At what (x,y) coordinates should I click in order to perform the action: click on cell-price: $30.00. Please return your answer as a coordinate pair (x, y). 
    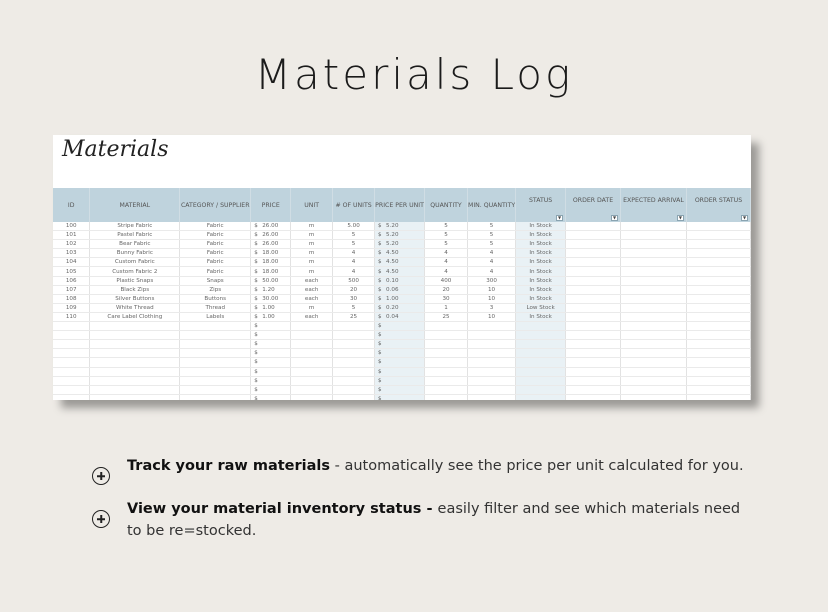
    Looking at the image, I should click on (271, 299).